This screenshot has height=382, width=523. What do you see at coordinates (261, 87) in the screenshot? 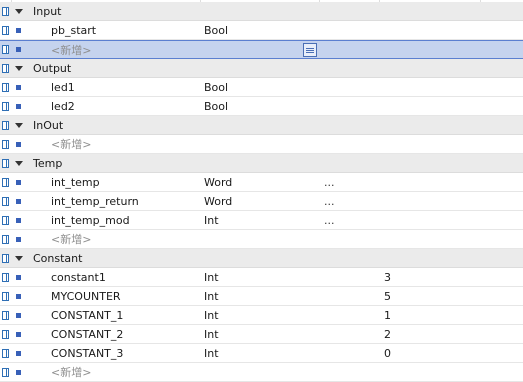
I see `variable-row: led1 Bool` at bounding box center [261, 87].